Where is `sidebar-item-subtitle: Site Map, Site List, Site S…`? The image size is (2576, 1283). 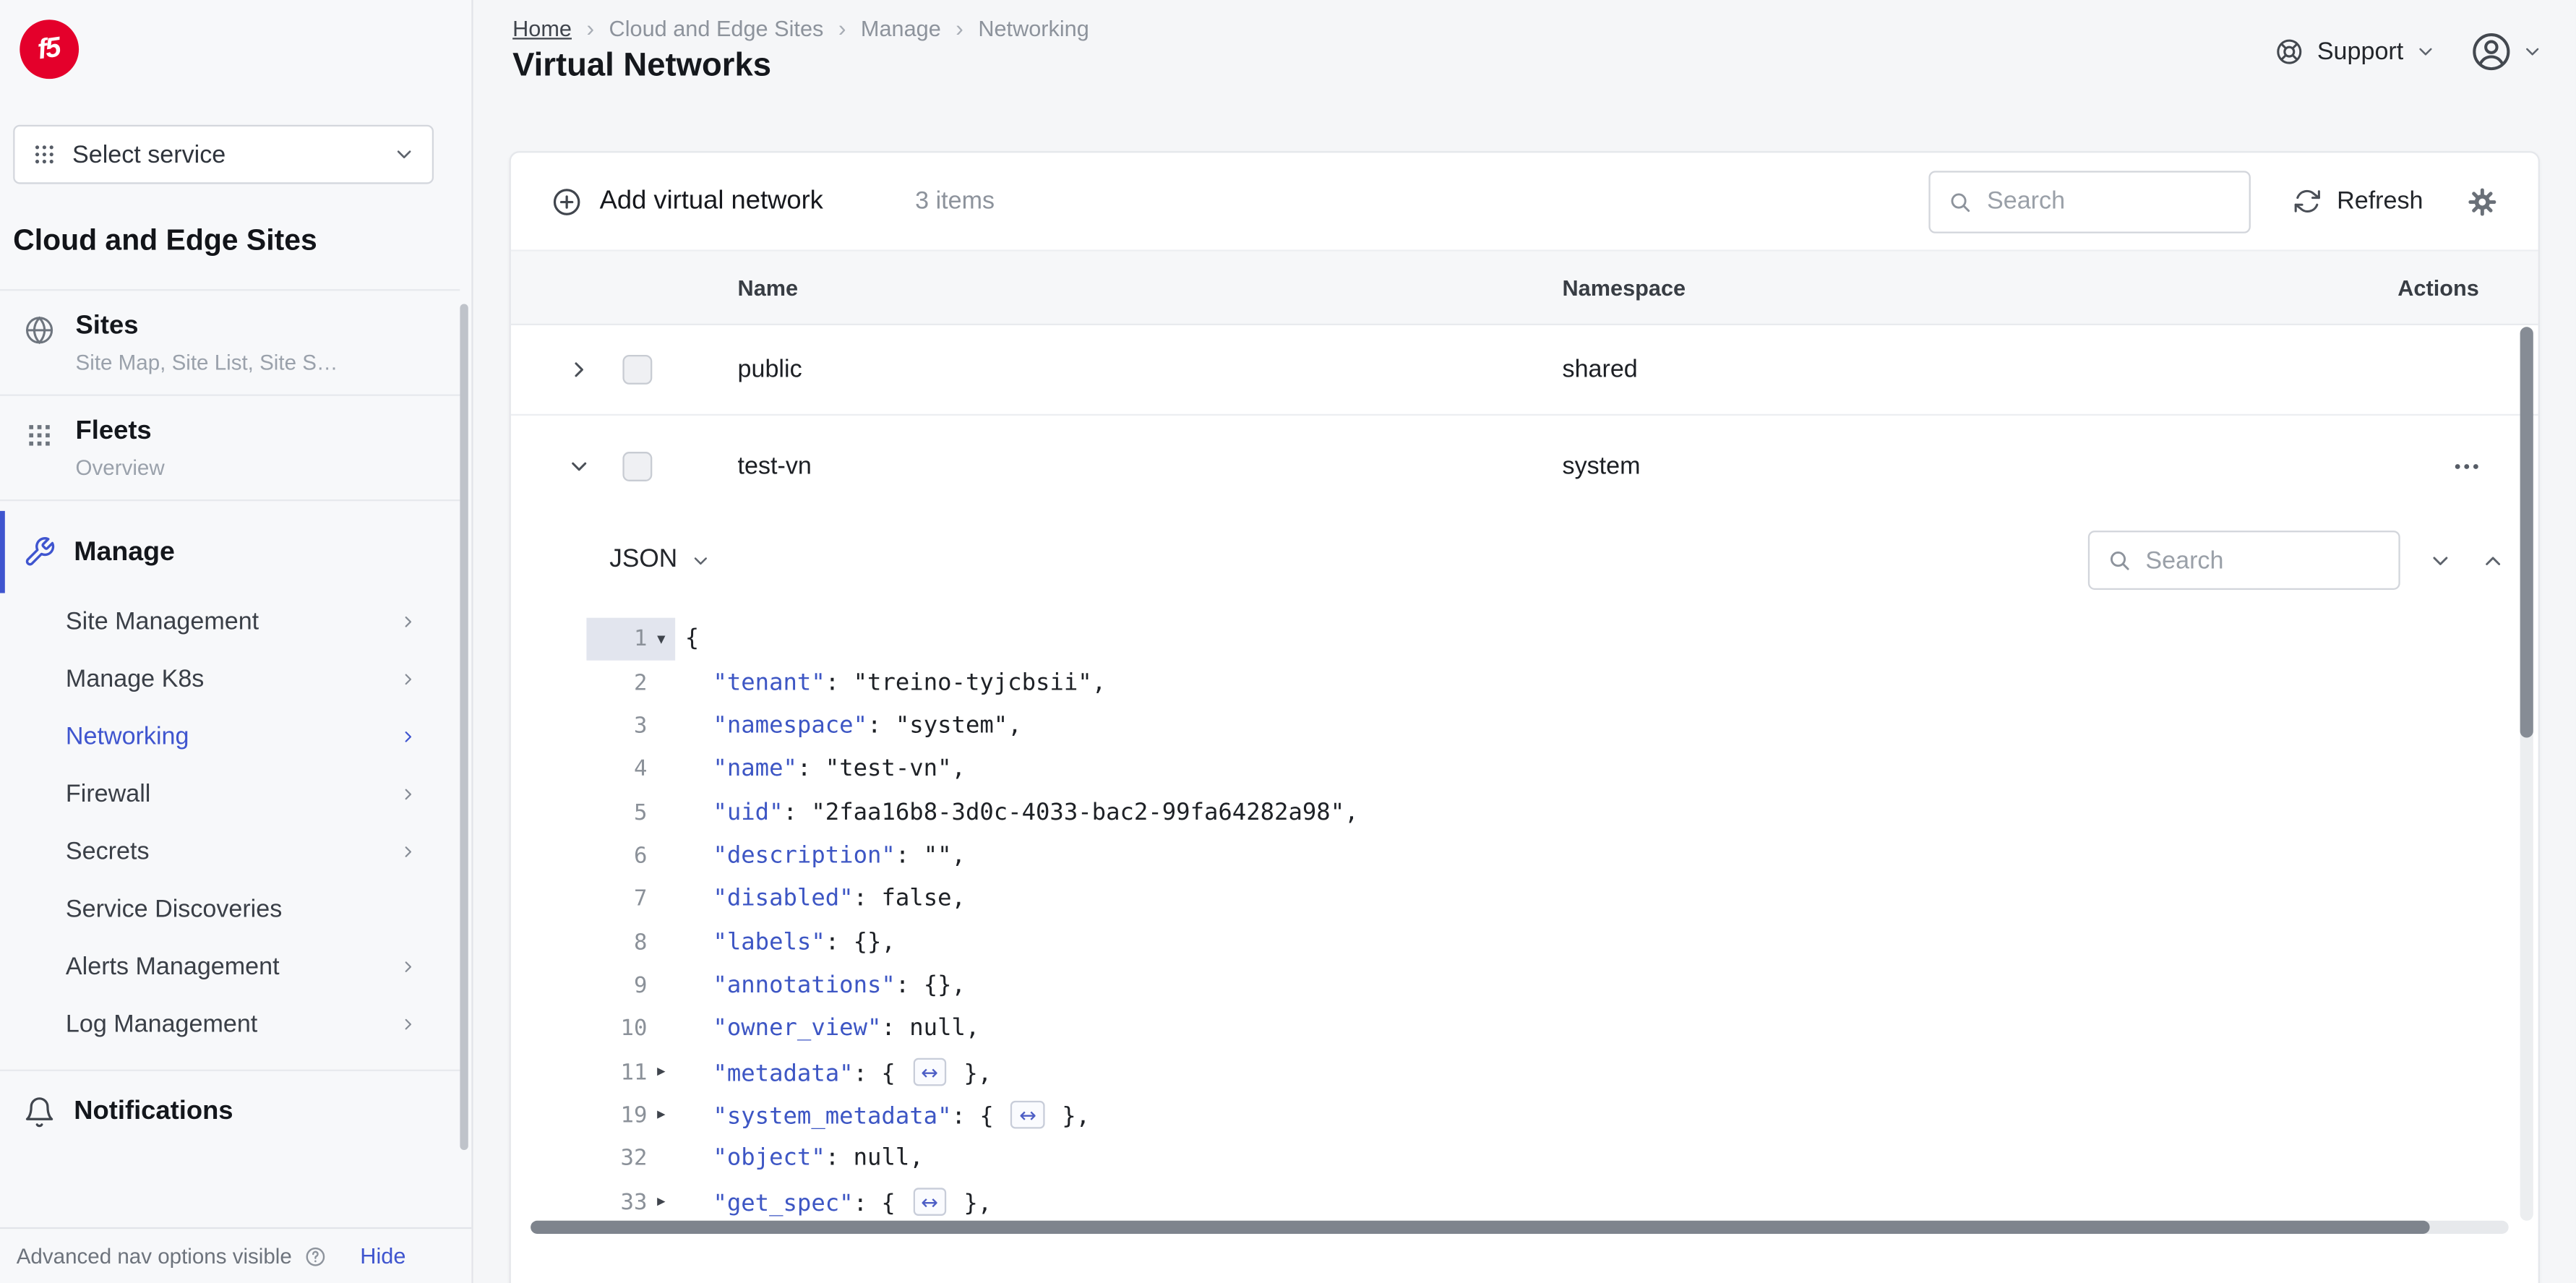
sidebar-item-subtitle: Site Map, Site List, Site S… is located at coordinates (207, 362).